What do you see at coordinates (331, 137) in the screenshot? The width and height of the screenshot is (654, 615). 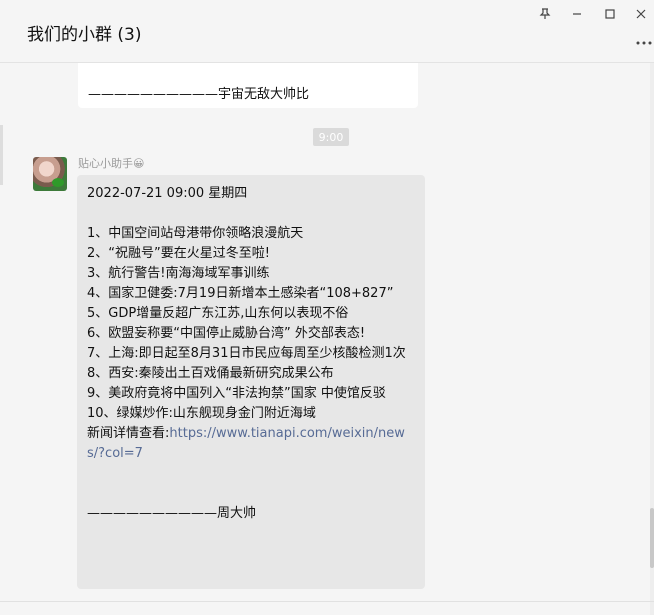 I see `time-divider: 9:00` at bounding box center [331, 137].